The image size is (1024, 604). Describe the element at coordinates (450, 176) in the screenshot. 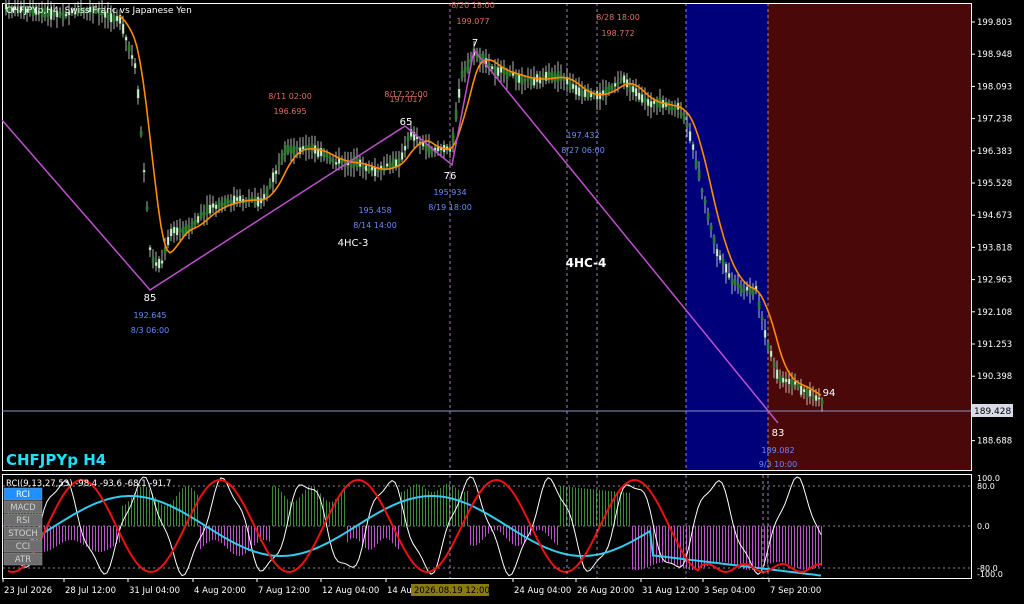

I see `swing-count: 76` at that location.